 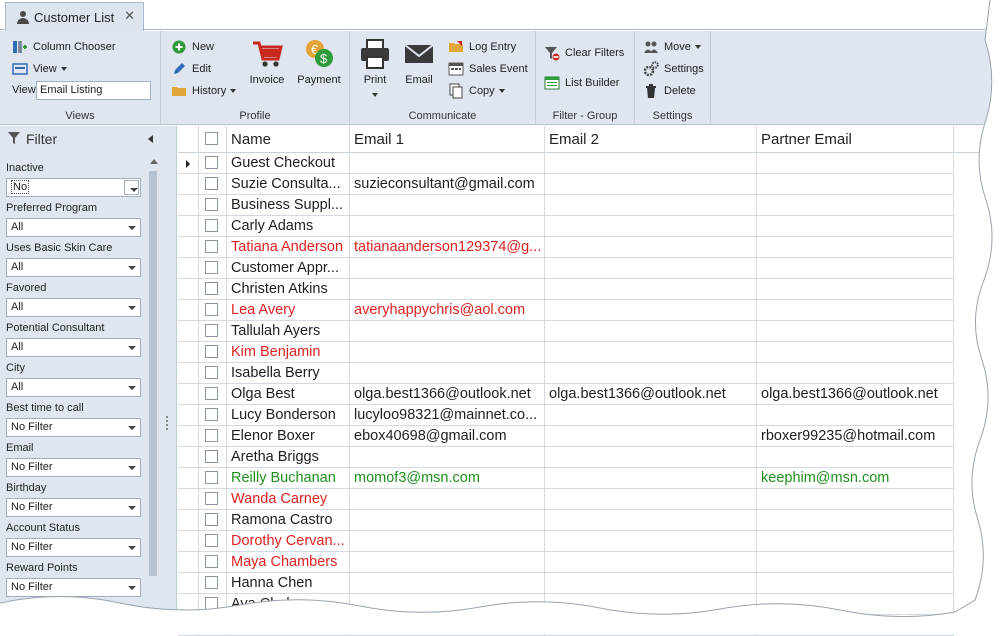 What do you see at coordinates (288, 139) in the screenshot?
I see `column-header-name: Name` at bounding box center [288, 139].